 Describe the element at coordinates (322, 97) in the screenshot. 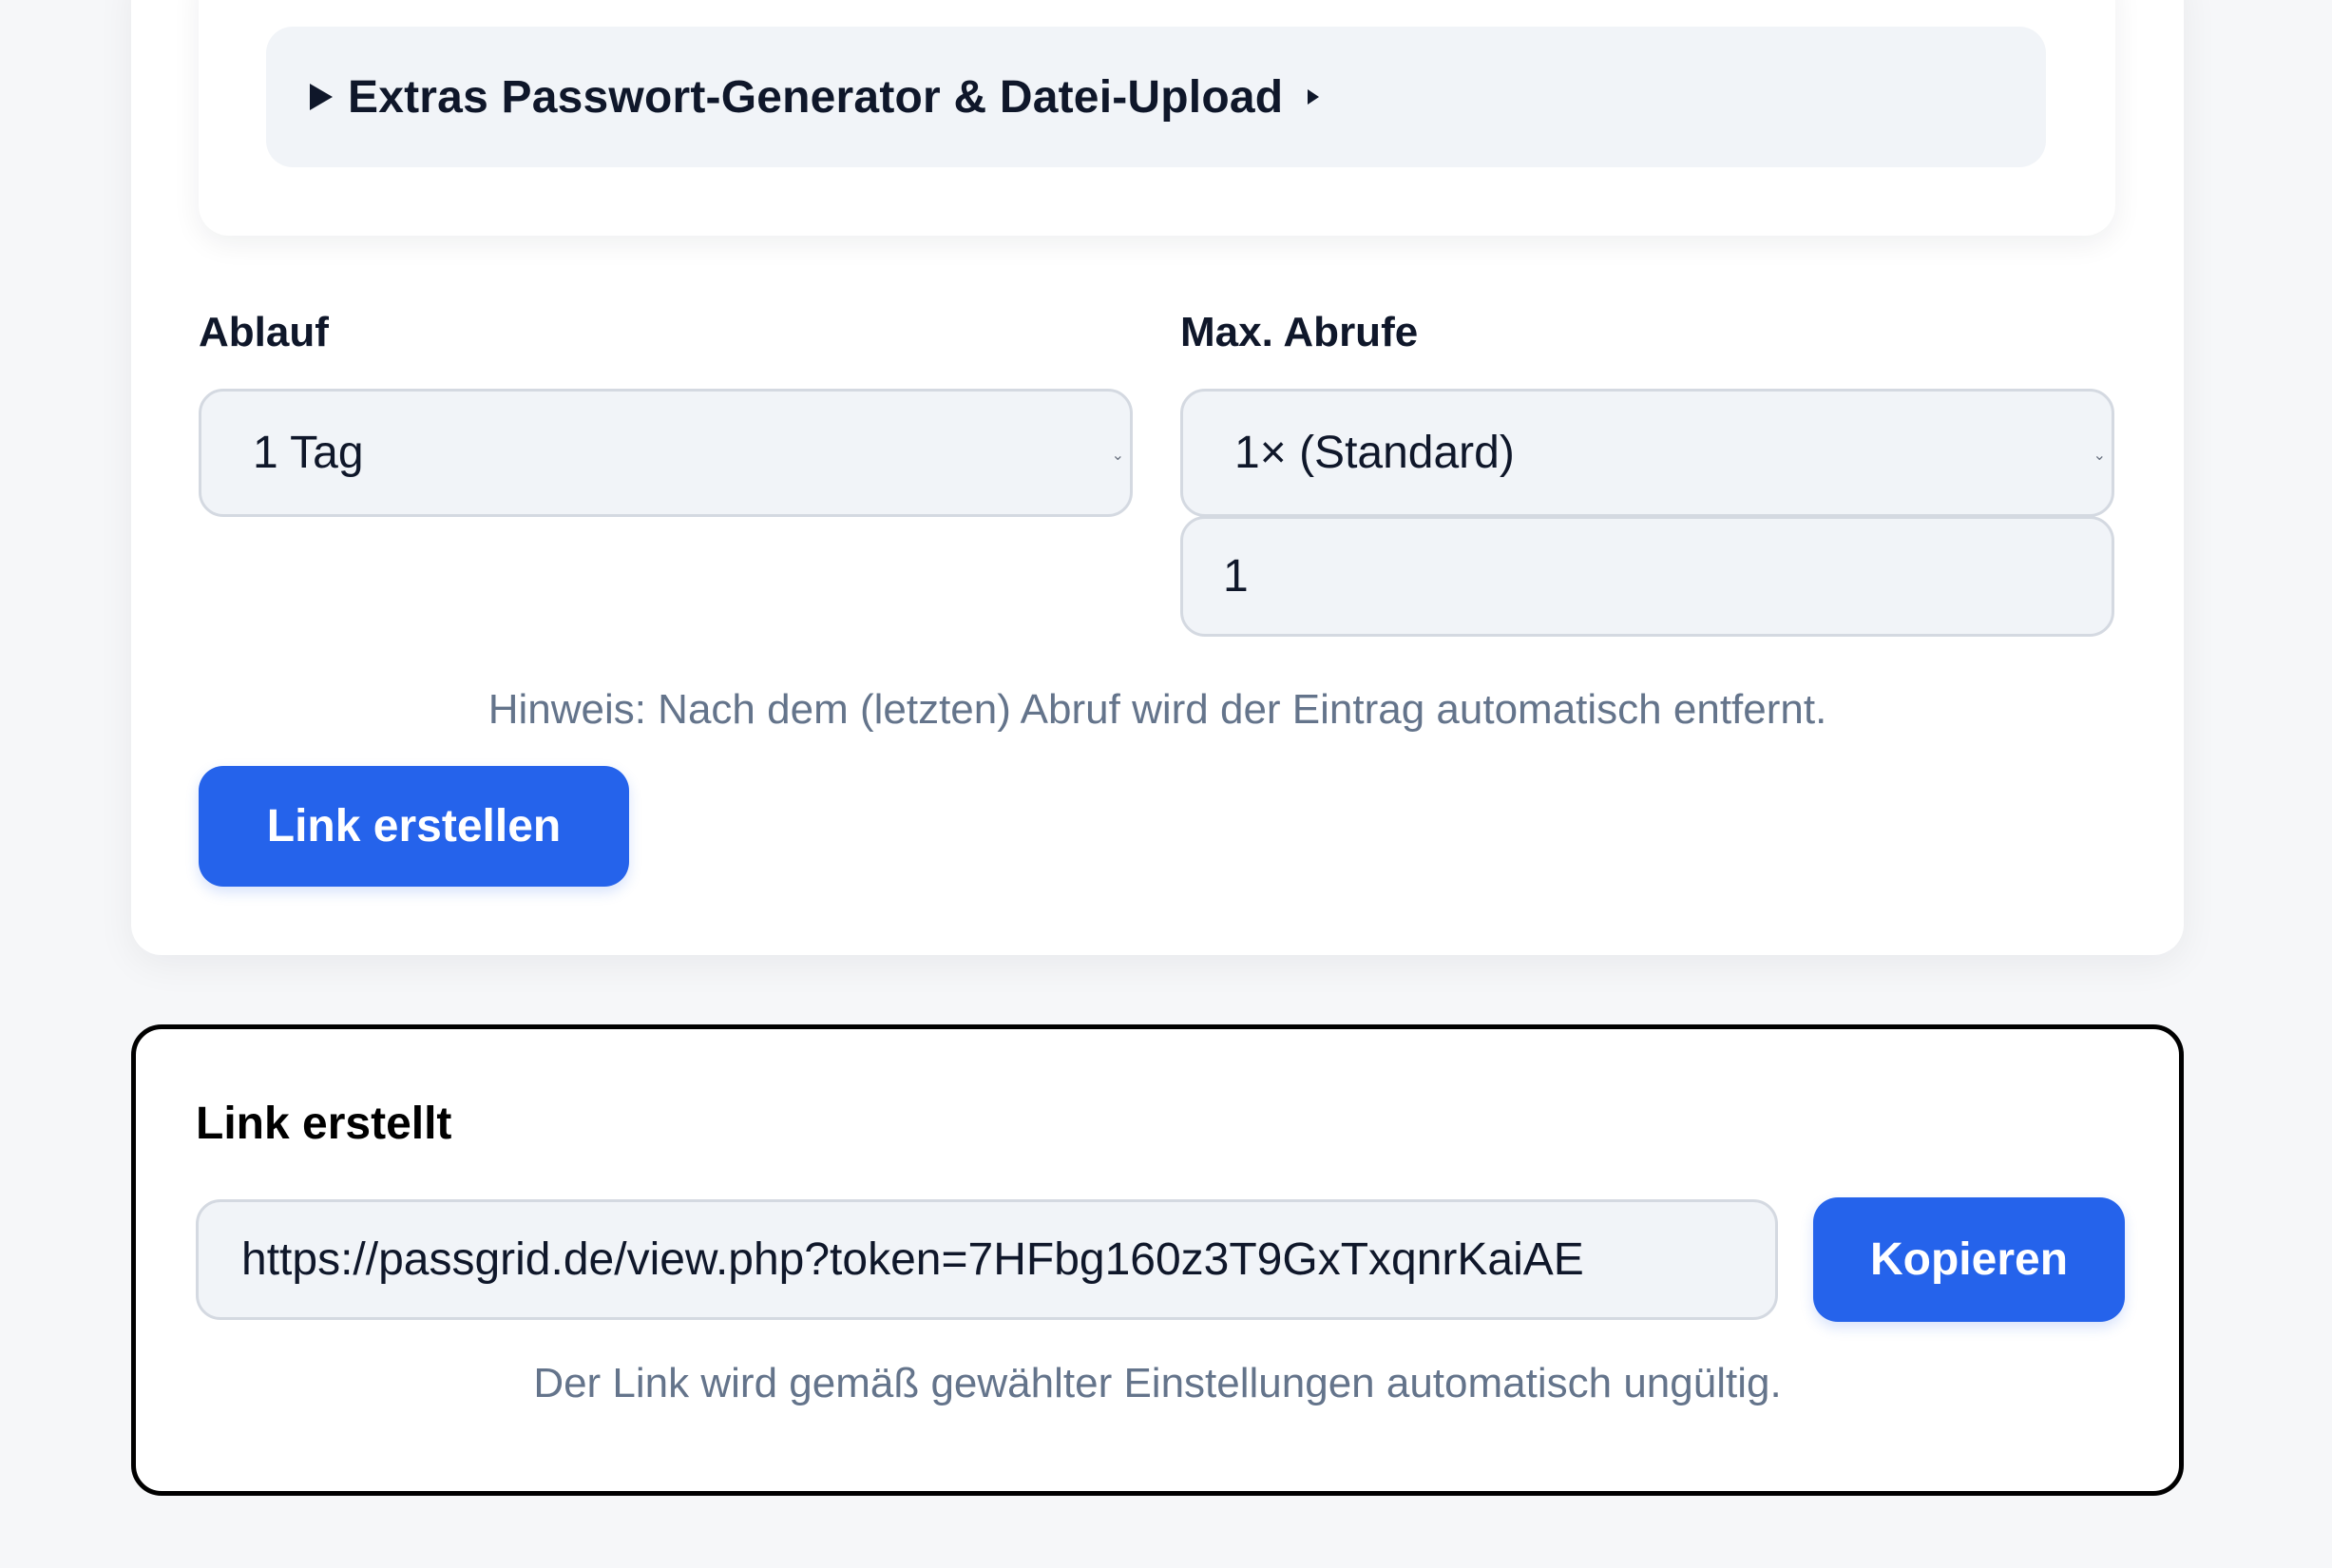

I see `expand-triangle-icon` at that location.